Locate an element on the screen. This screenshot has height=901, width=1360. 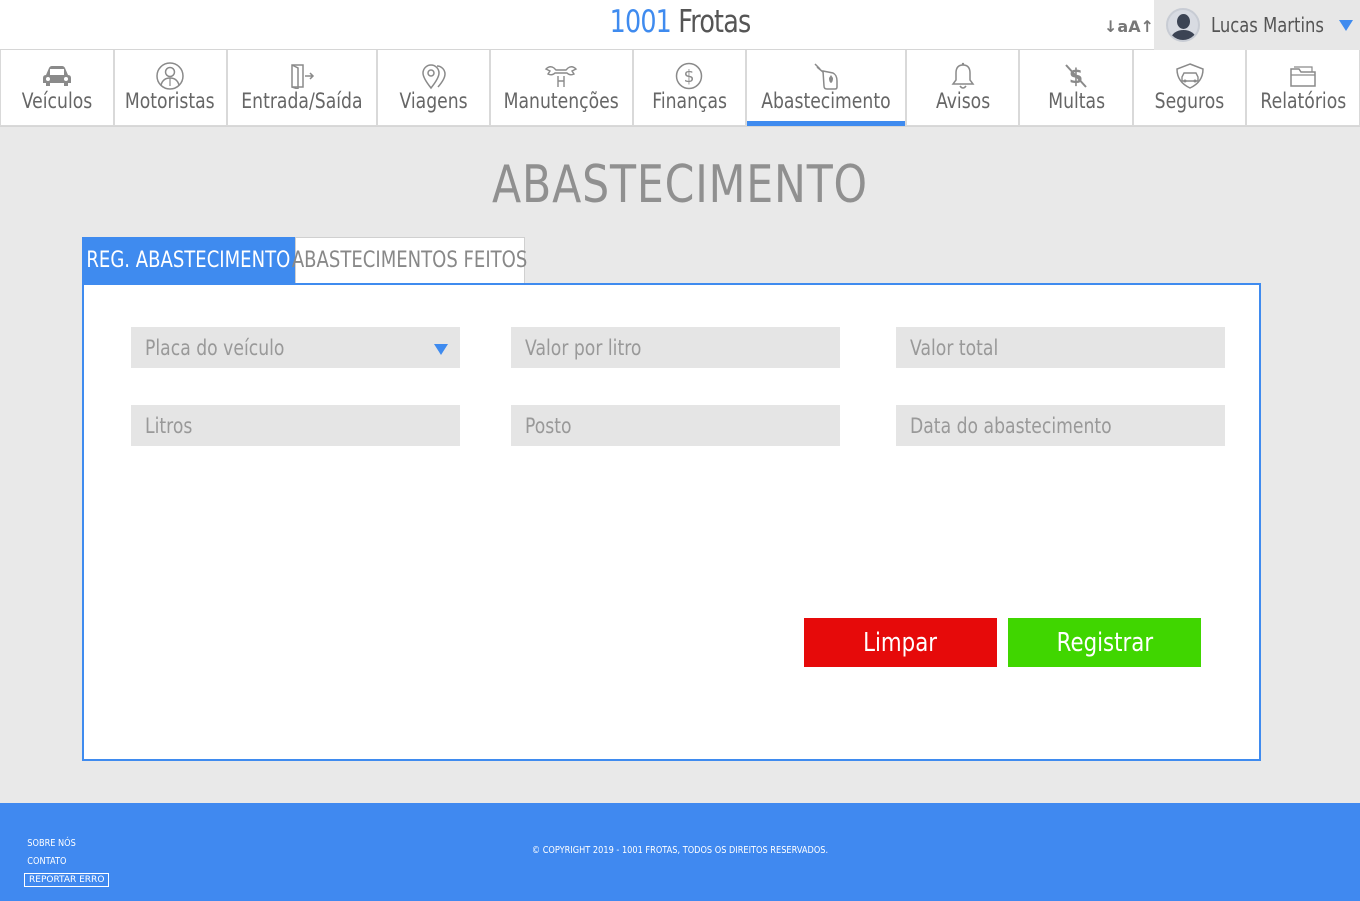
tab-label: REG. ABASTECIMENTO is located at coordinates (188, 260).